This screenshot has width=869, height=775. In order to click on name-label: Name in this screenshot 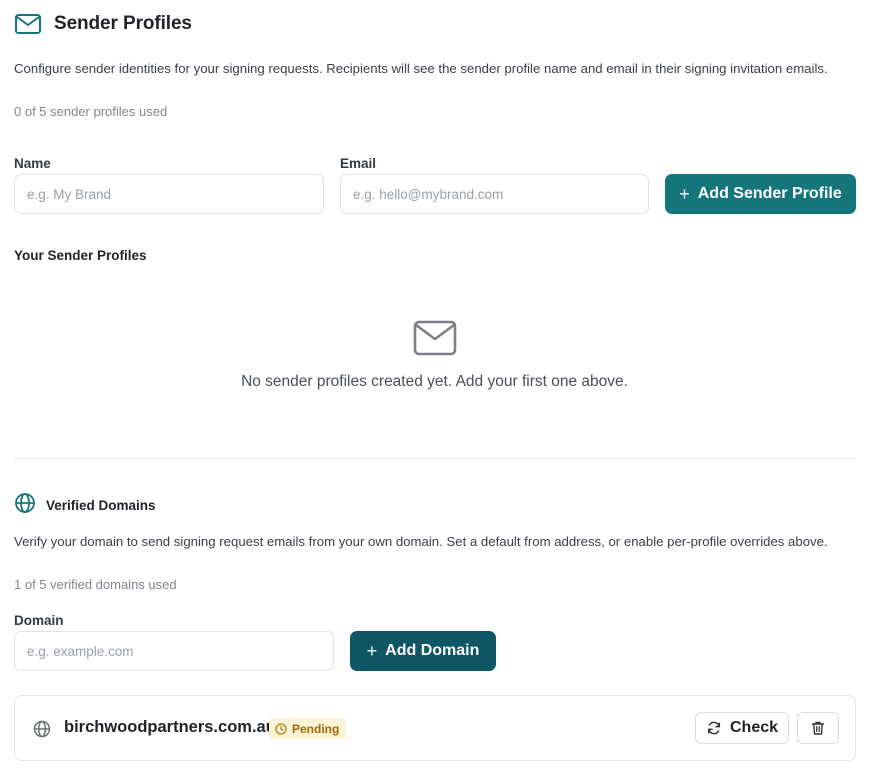, I will do `click(32, 163)`.